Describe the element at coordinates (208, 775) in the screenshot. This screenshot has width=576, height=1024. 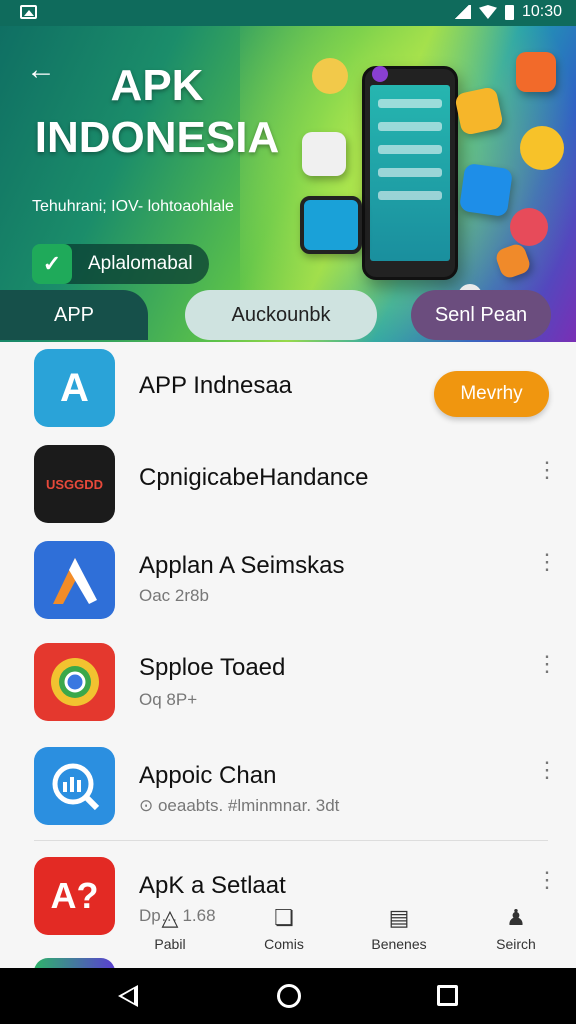
I see `app-title: Appoic Chan` at that location.